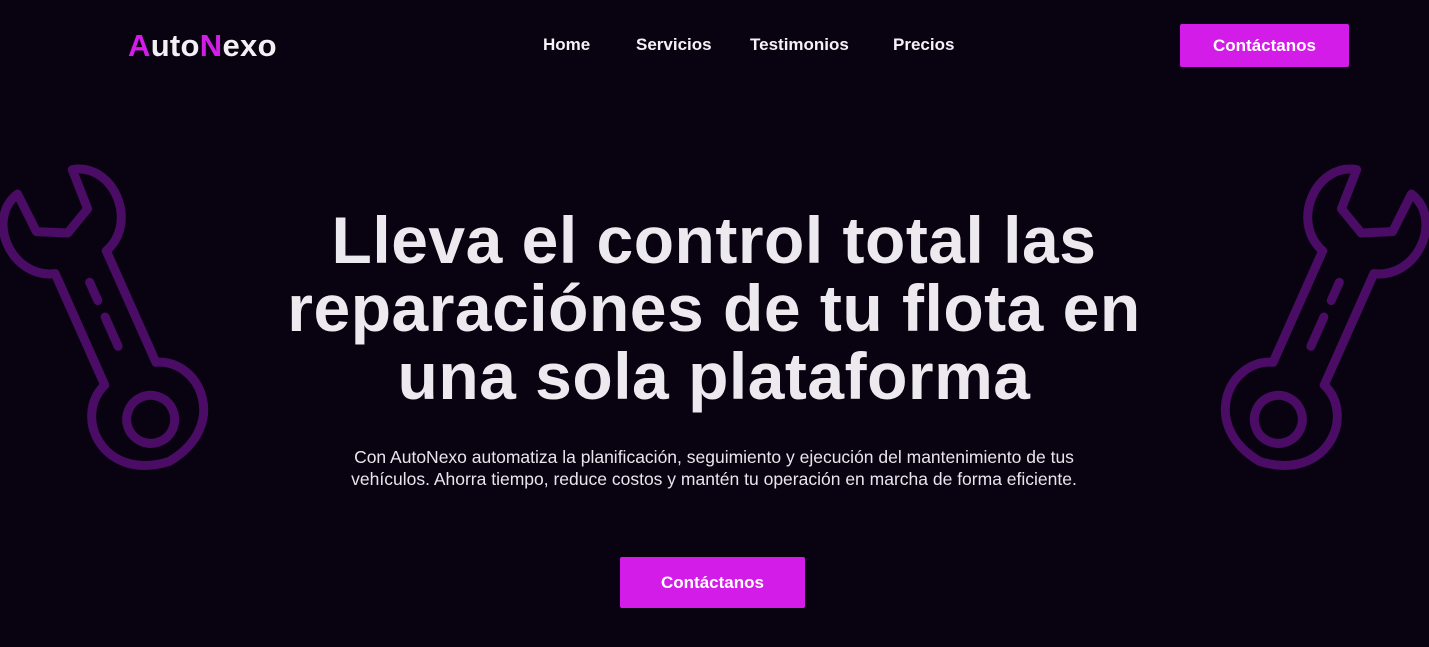 Image resolution: width=1429 pixels, height=647 pixels. I want to click on brand-logo: AutoNexo, so click(202, 46).